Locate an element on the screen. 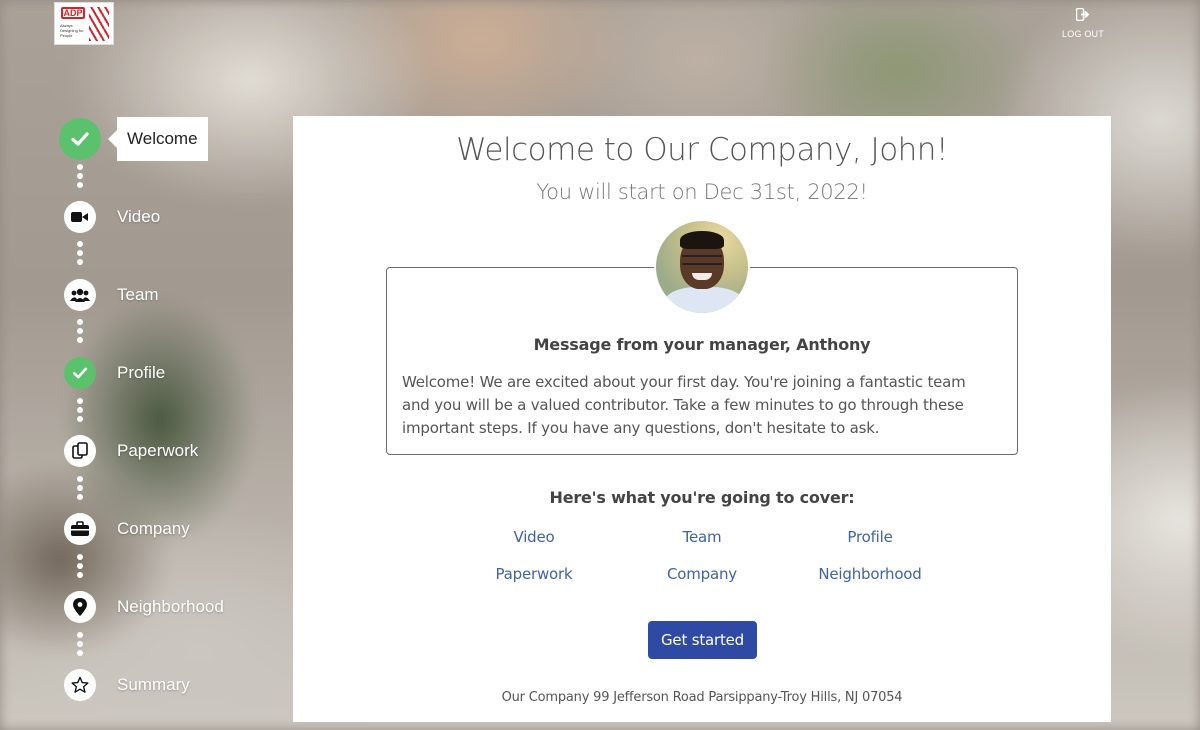  documents-icon is located at coordinates (80, 451).